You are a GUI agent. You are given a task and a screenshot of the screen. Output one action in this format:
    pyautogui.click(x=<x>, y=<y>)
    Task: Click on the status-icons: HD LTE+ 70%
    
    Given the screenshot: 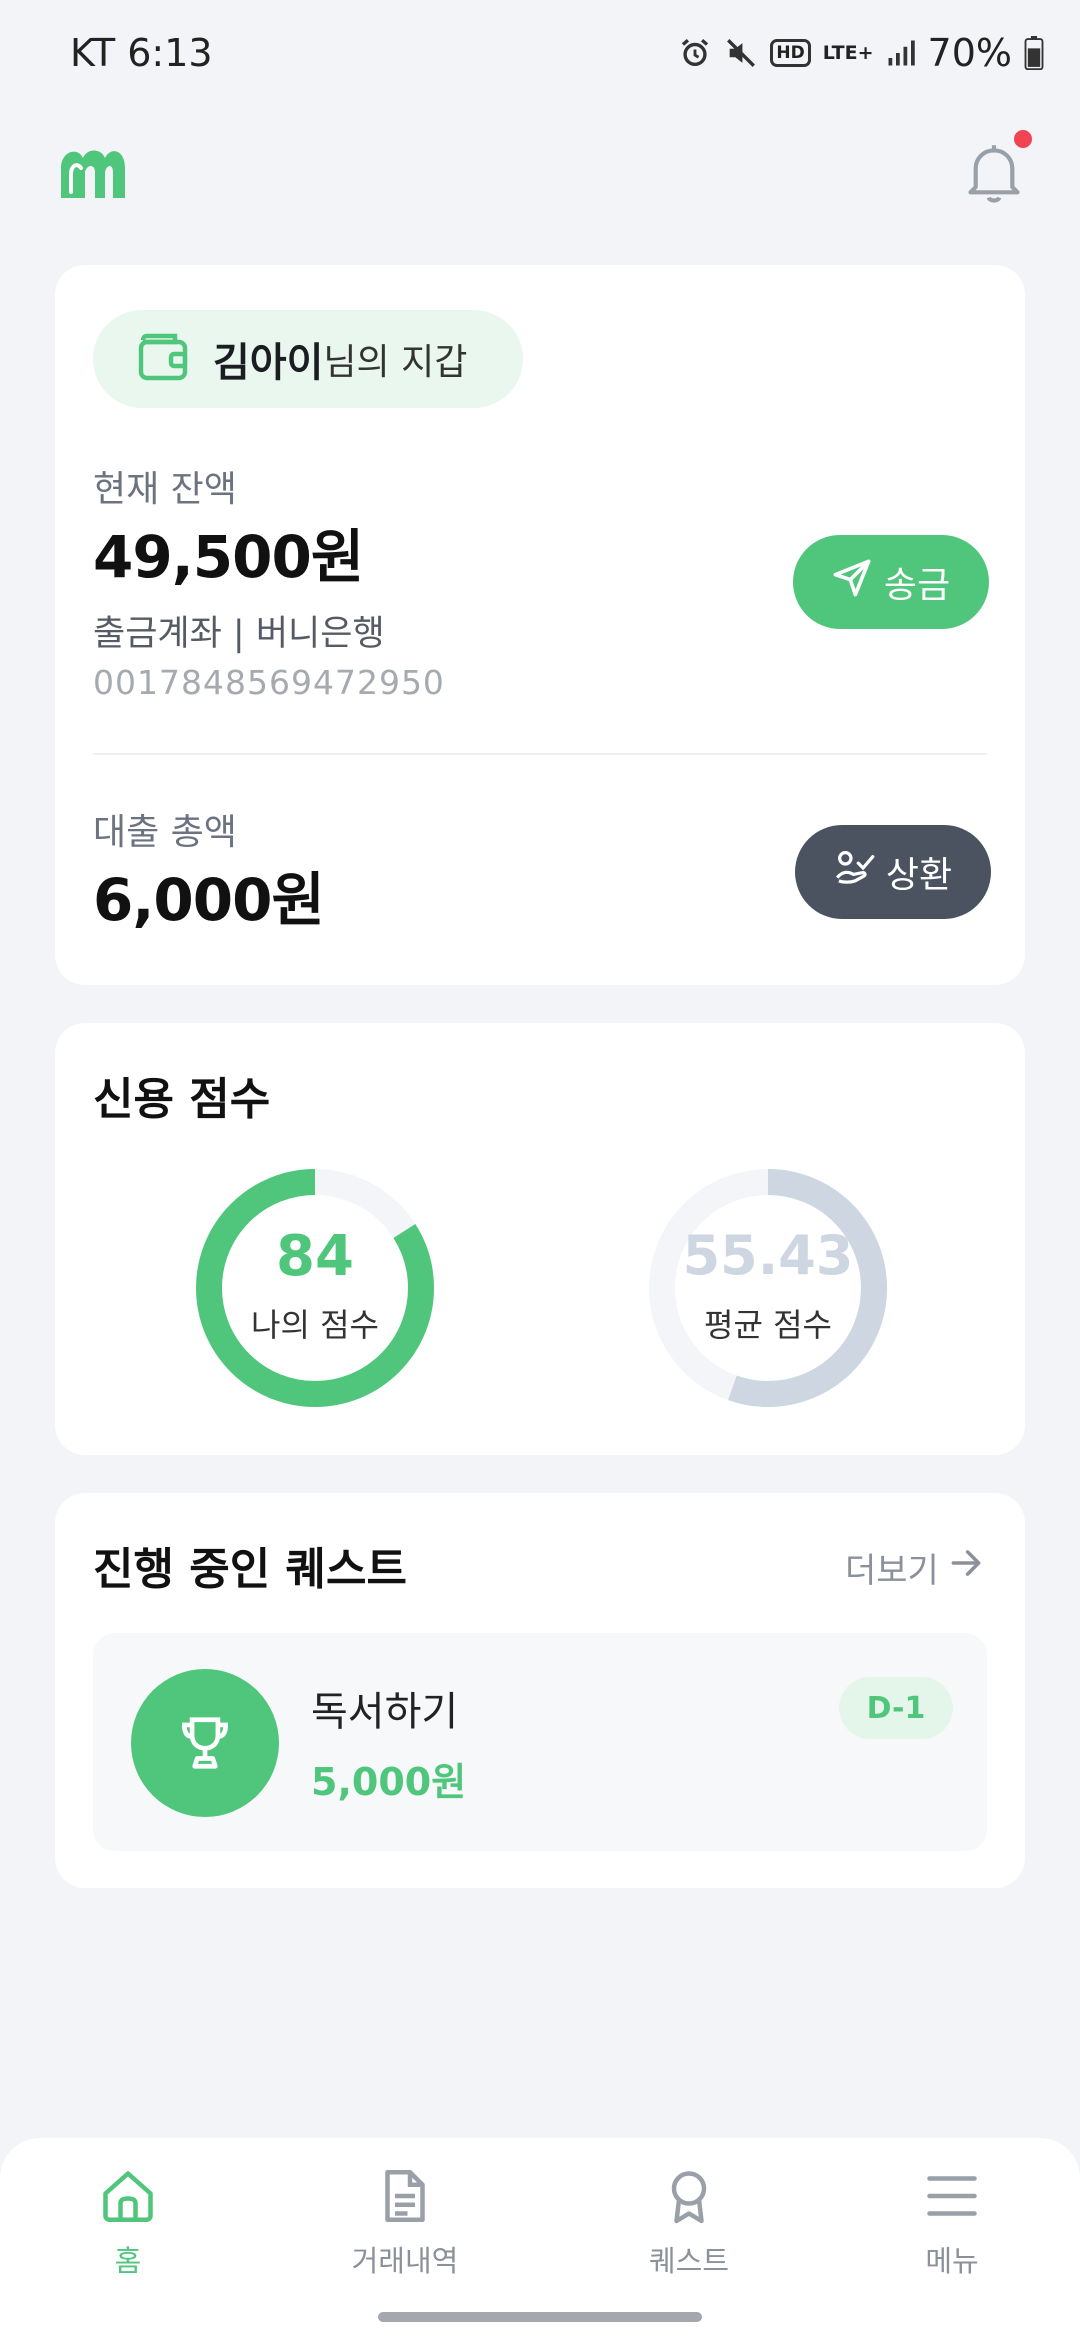 What is the action you would take?
    pyautogui.click(x=861, y=53)
    